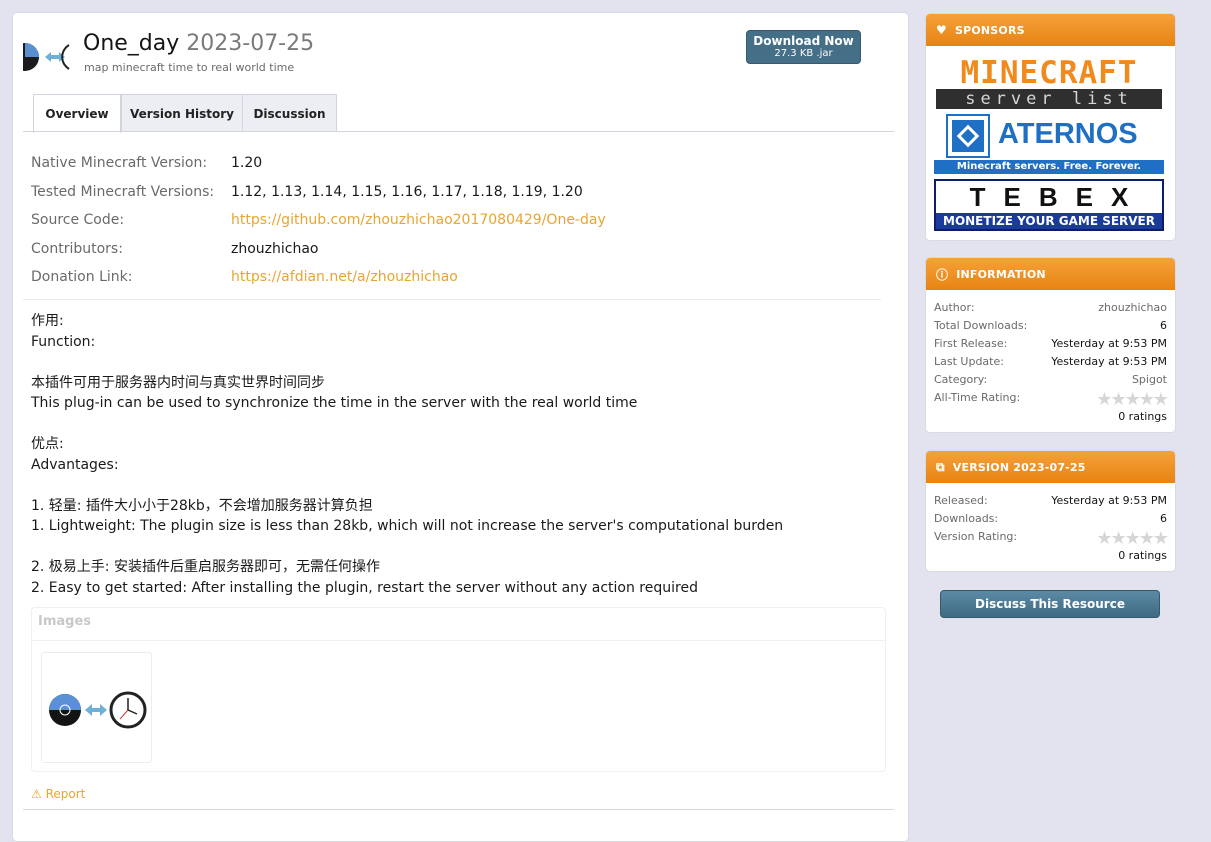 This screenshot has width=1211, height=842. I want to click on download-size: 27.3 KB .jar, so click(803, 53).